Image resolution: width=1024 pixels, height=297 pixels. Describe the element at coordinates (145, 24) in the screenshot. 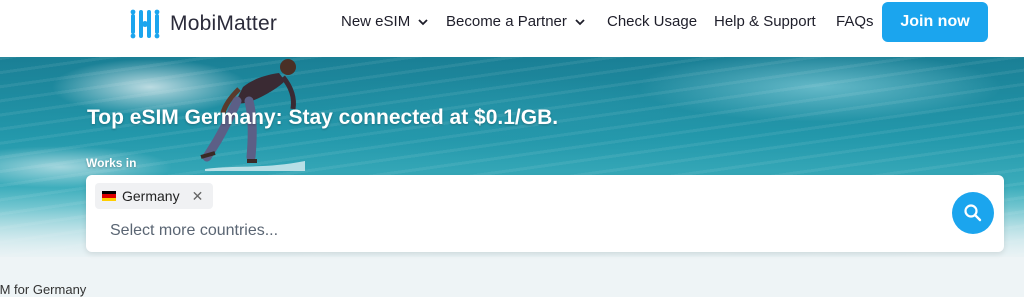

I see `mobimatter-logo-icon` at that location.